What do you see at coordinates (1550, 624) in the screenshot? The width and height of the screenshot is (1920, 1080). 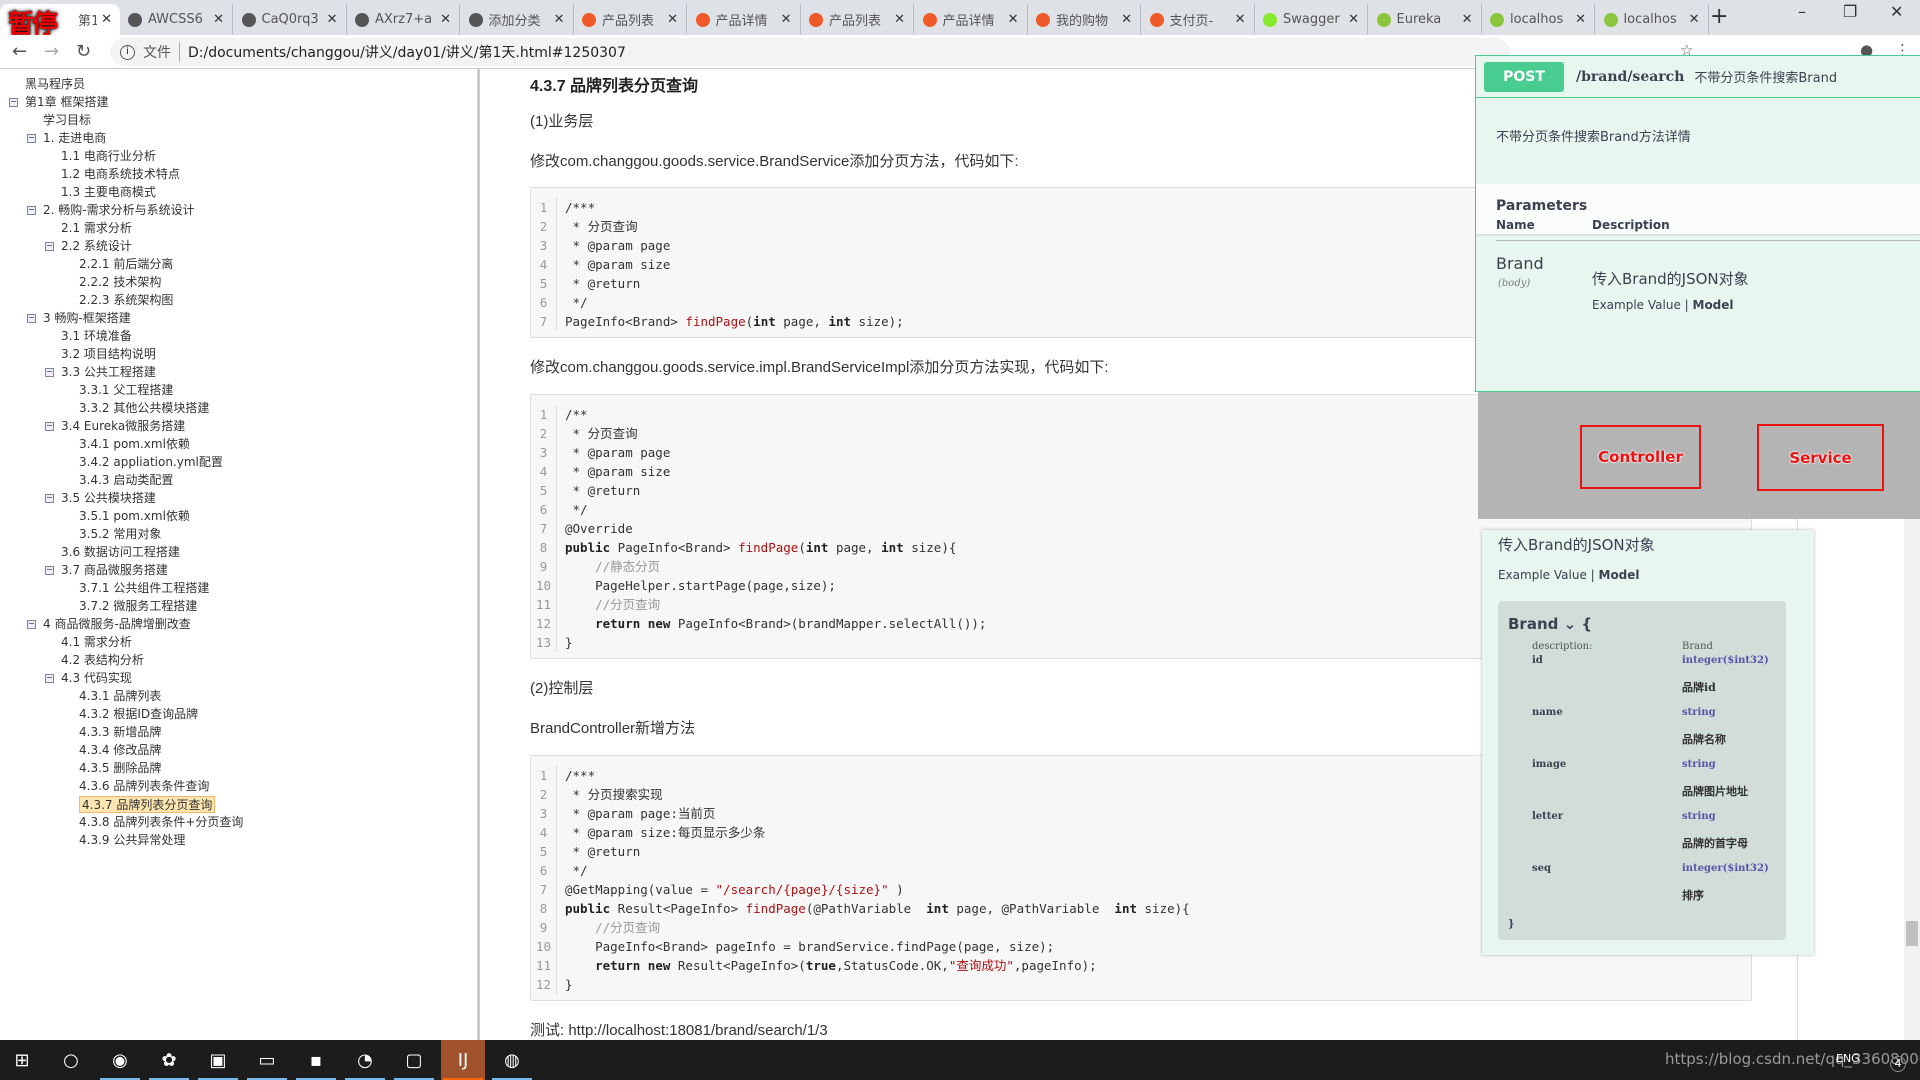 I see `model-title: Brand ⌄ {` at bounding box center [1550, 624].